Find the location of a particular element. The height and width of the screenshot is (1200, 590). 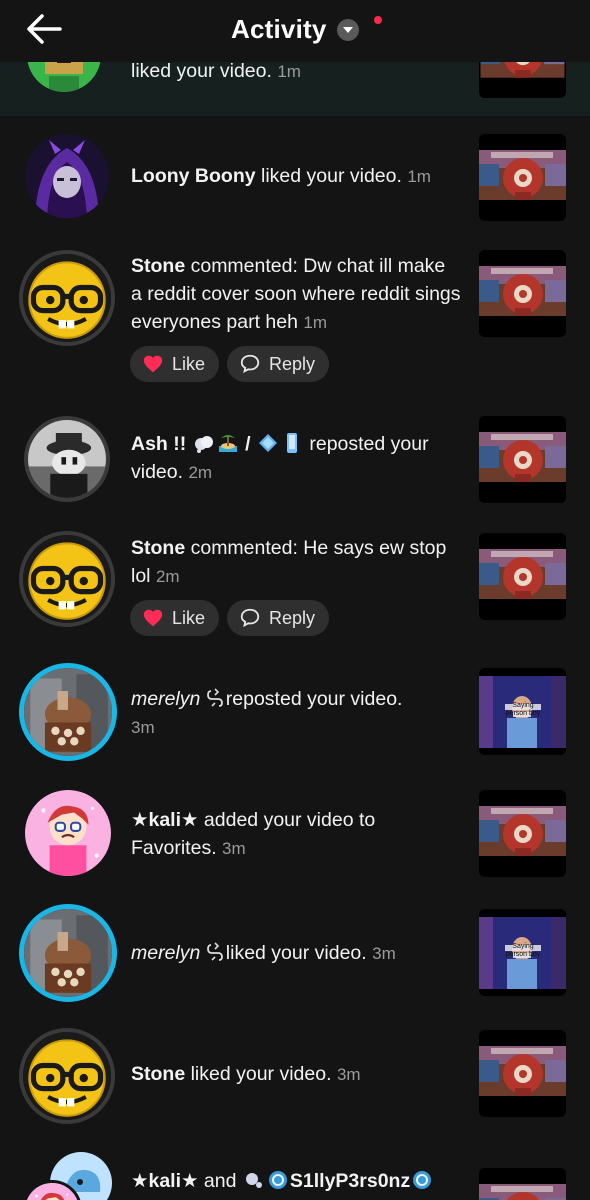

activity-item: Loony Boony liked your video. 1m is located at coordinates (295, 177).